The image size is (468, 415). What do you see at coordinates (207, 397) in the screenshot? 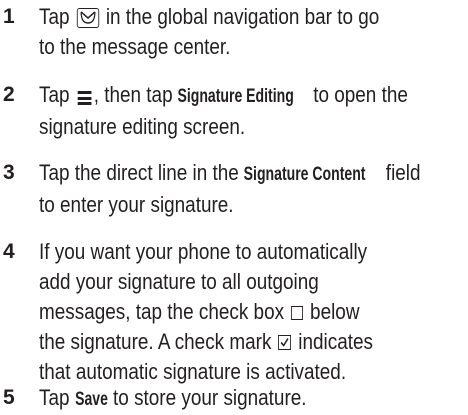
I see `step-text-segment: to store your signature.` at bounding box center [207, 397].